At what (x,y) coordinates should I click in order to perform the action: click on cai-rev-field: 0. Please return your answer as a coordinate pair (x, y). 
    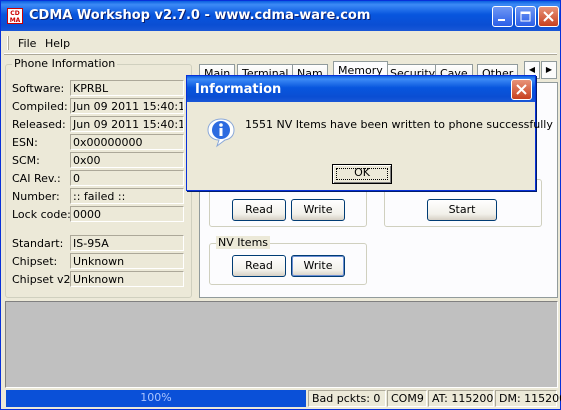
    Looking at the image, I should click on (127, 178).